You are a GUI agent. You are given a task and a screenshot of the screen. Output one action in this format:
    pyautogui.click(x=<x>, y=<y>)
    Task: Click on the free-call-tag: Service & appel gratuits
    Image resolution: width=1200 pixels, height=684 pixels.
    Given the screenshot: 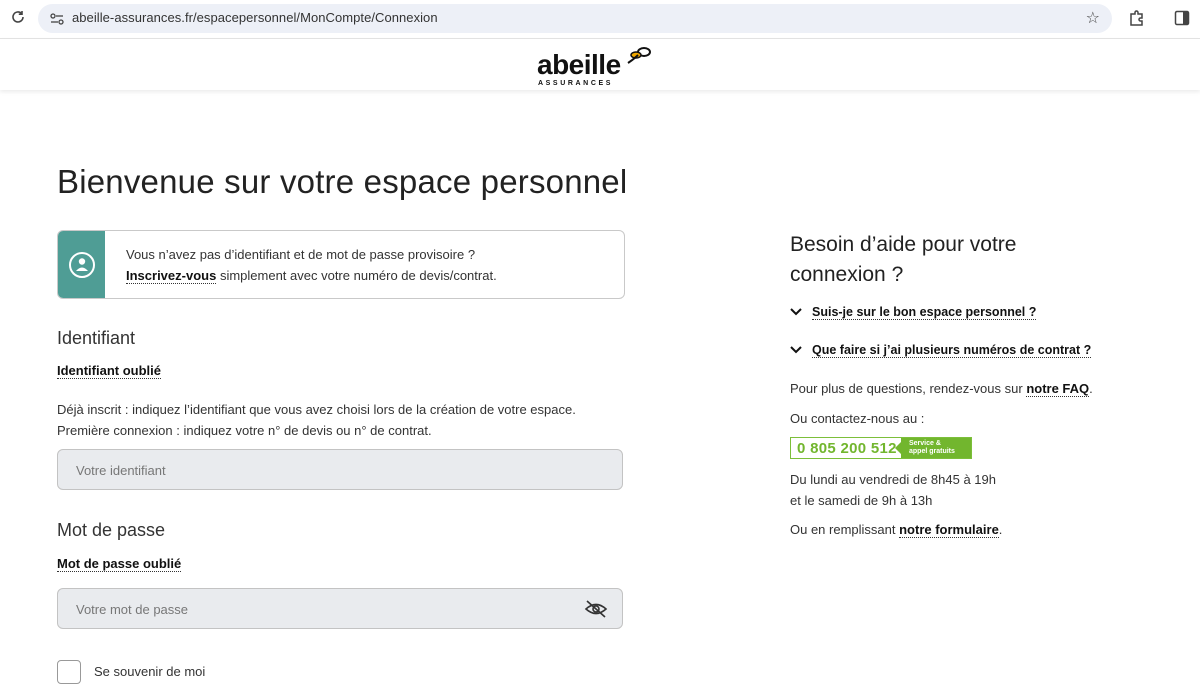 What is the action you would take?
    pyautogui.click(x=933, y=448)
    